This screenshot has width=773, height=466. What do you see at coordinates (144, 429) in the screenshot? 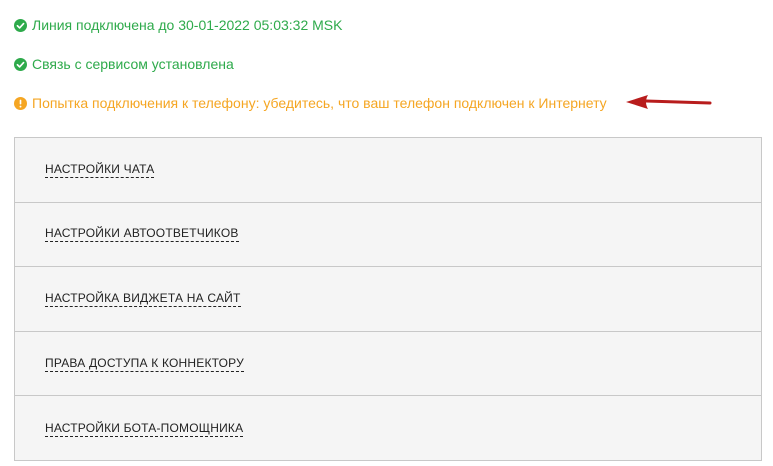
I see `accordion-item-label: НАСТРОЙКИ БОТА-ПОМОЩНИКА` at bounding box center [144, 429].